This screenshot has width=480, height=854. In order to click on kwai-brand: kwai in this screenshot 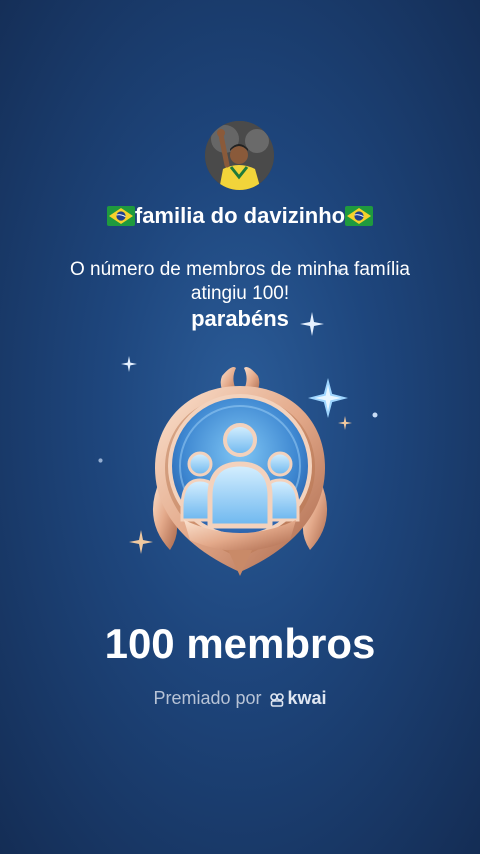, I will do `click(307, 698)`.